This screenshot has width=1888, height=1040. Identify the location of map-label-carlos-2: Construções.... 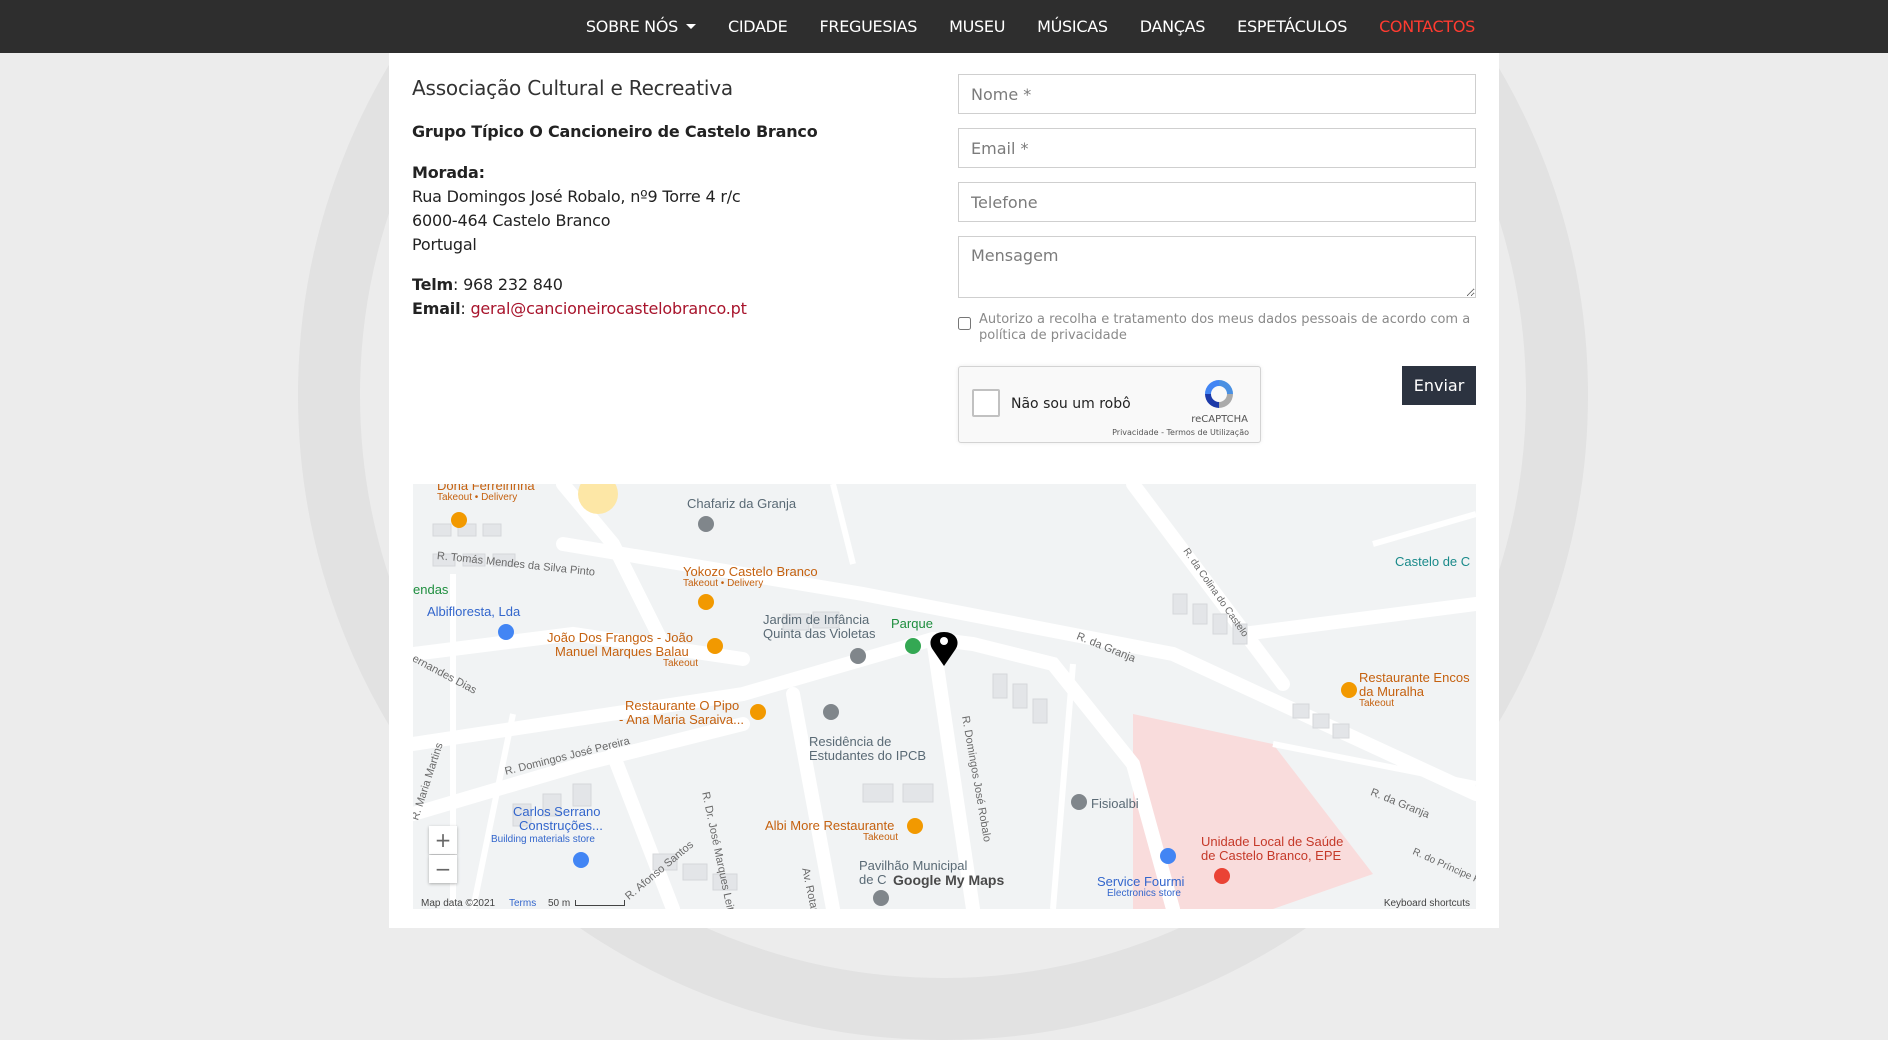
(561, 825).